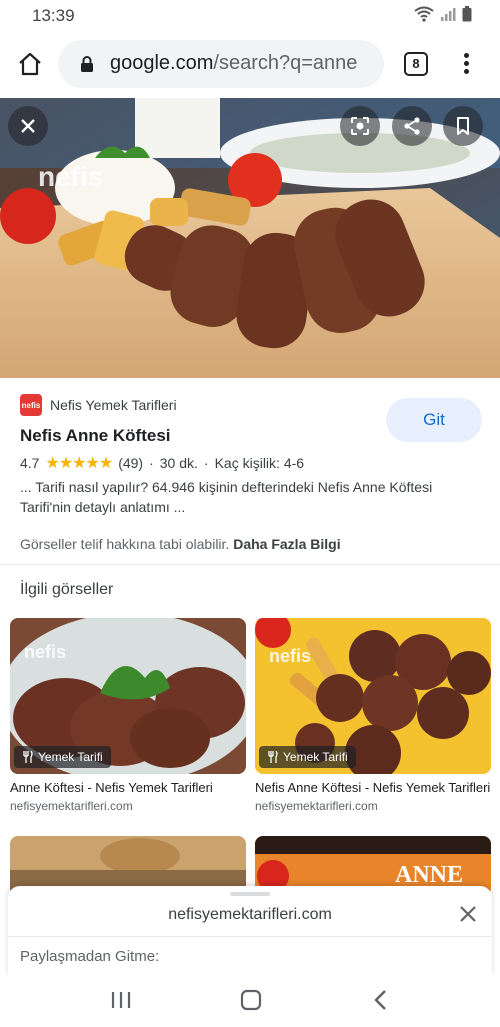 The image size is (500, 1027). What do you see at coordinates (259, 463) in the screenshot?
I see `servings: Kaç kişilik: 4-6` at bounding box center [259, 463].